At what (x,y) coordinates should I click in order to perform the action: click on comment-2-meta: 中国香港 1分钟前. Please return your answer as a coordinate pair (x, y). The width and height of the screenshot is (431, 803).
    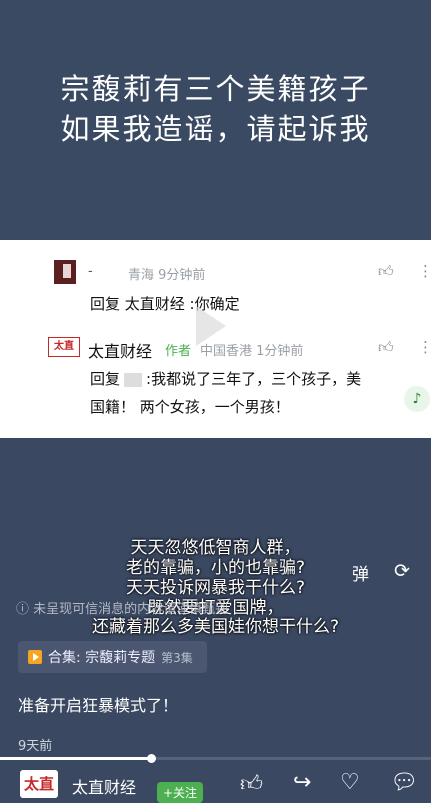
    Looking at the image, I should click on (252, 351).